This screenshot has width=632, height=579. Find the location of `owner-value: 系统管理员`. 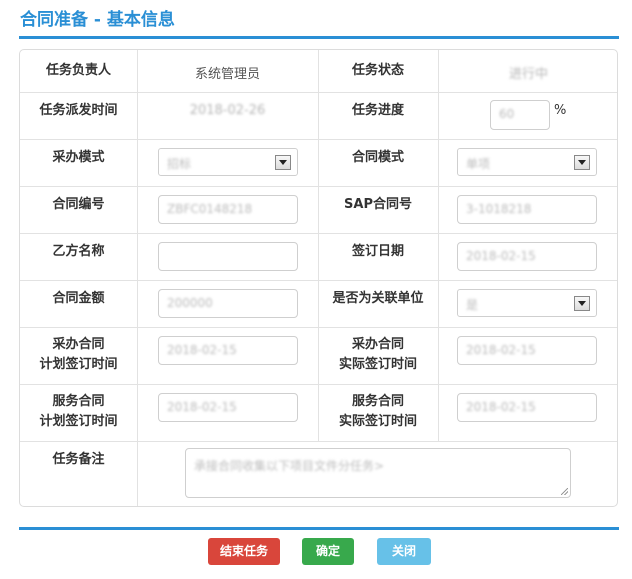

owner-value: 系统管理员 is located at coordinates (227, 74).